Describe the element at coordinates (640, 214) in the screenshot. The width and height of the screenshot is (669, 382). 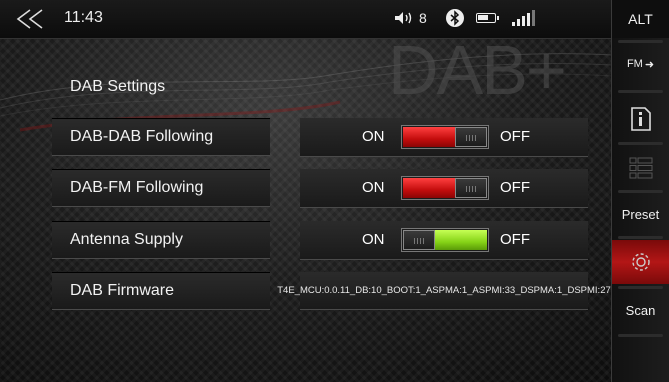
I see `preset-button: Preset` at that location.